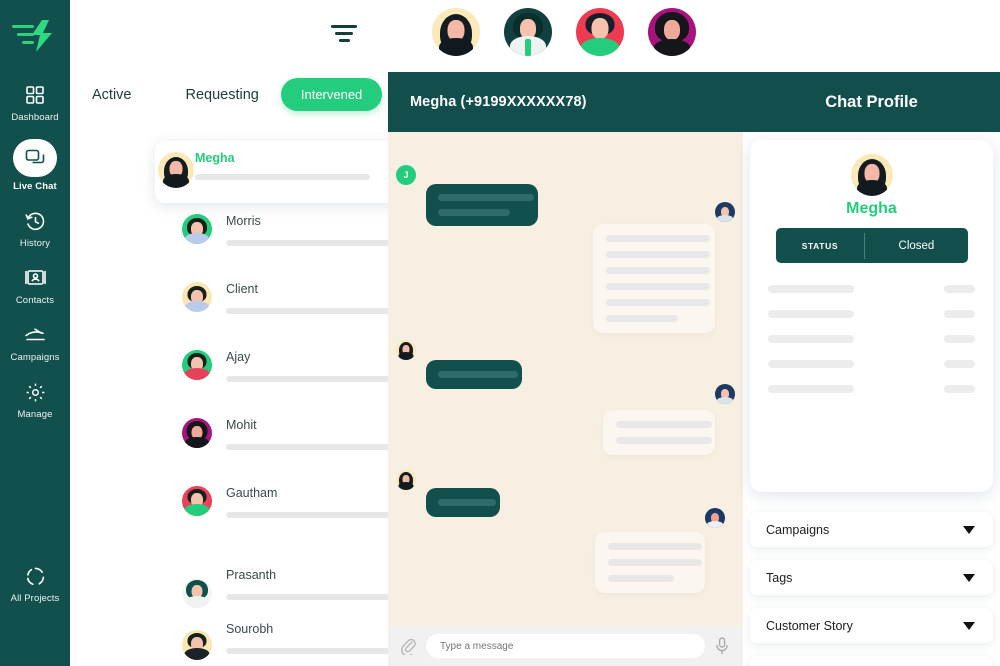 This screenshot has width=1000, height=666. What do you see at coordinates (35, 95) in the screenshot?
I see `dashboard-grid-icon` at bounding box center [35, 95].